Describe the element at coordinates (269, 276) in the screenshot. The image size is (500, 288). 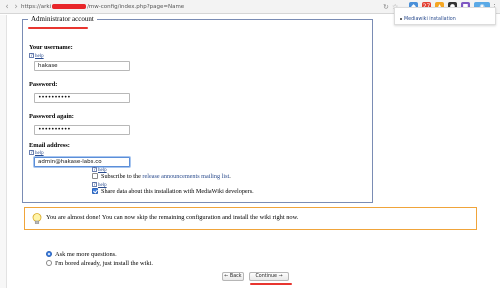
I see `continue-button: Continue →` at that location.